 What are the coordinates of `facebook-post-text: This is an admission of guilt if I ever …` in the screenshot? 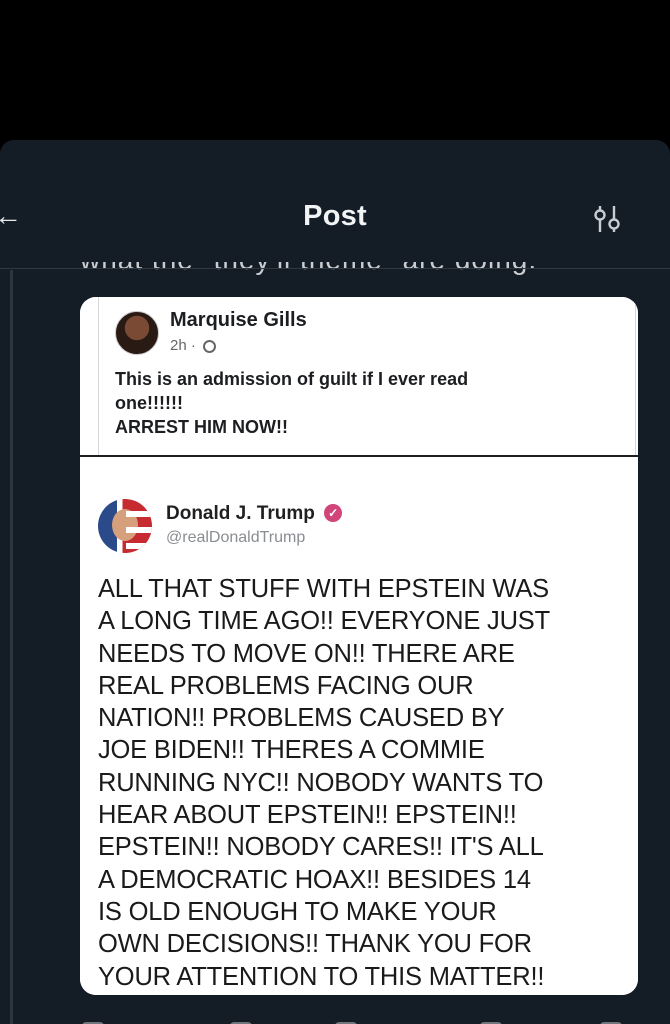 It's located at (350, 403).